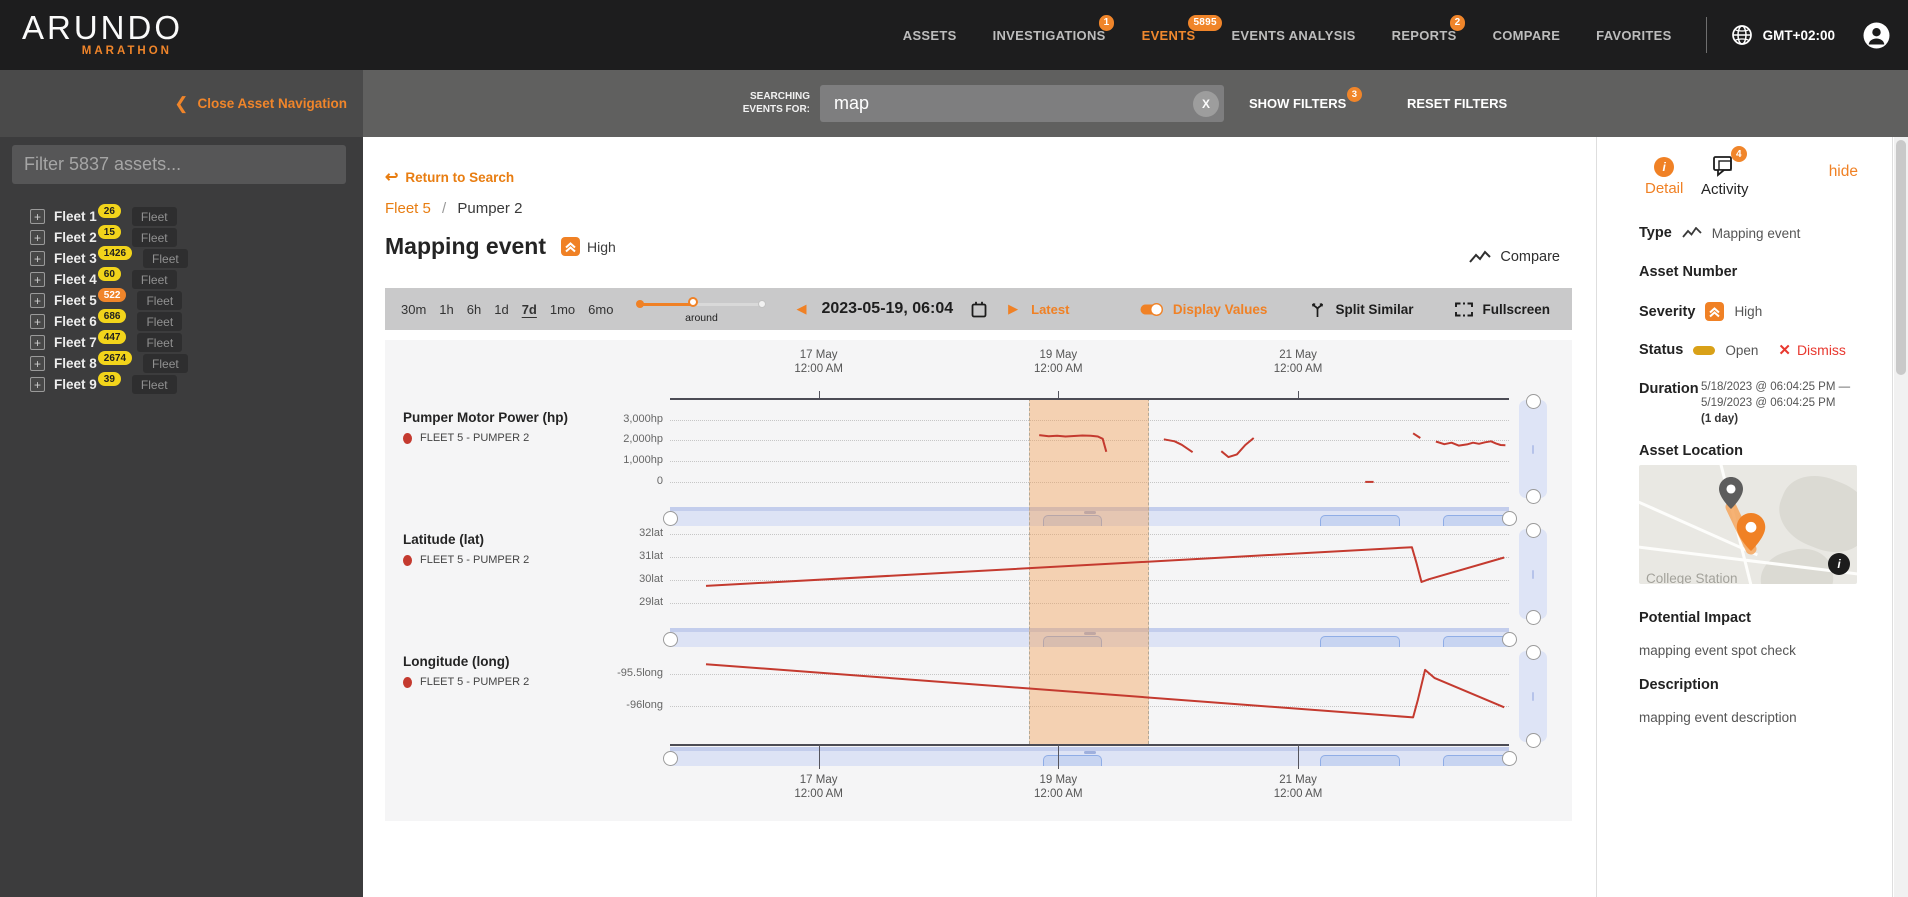 Image resolution: width=1908 pixels, height=897 pixels. I want to click on sidebar-fleet-row: + Fleet 3 1426 Fleet, so click(181, 257).